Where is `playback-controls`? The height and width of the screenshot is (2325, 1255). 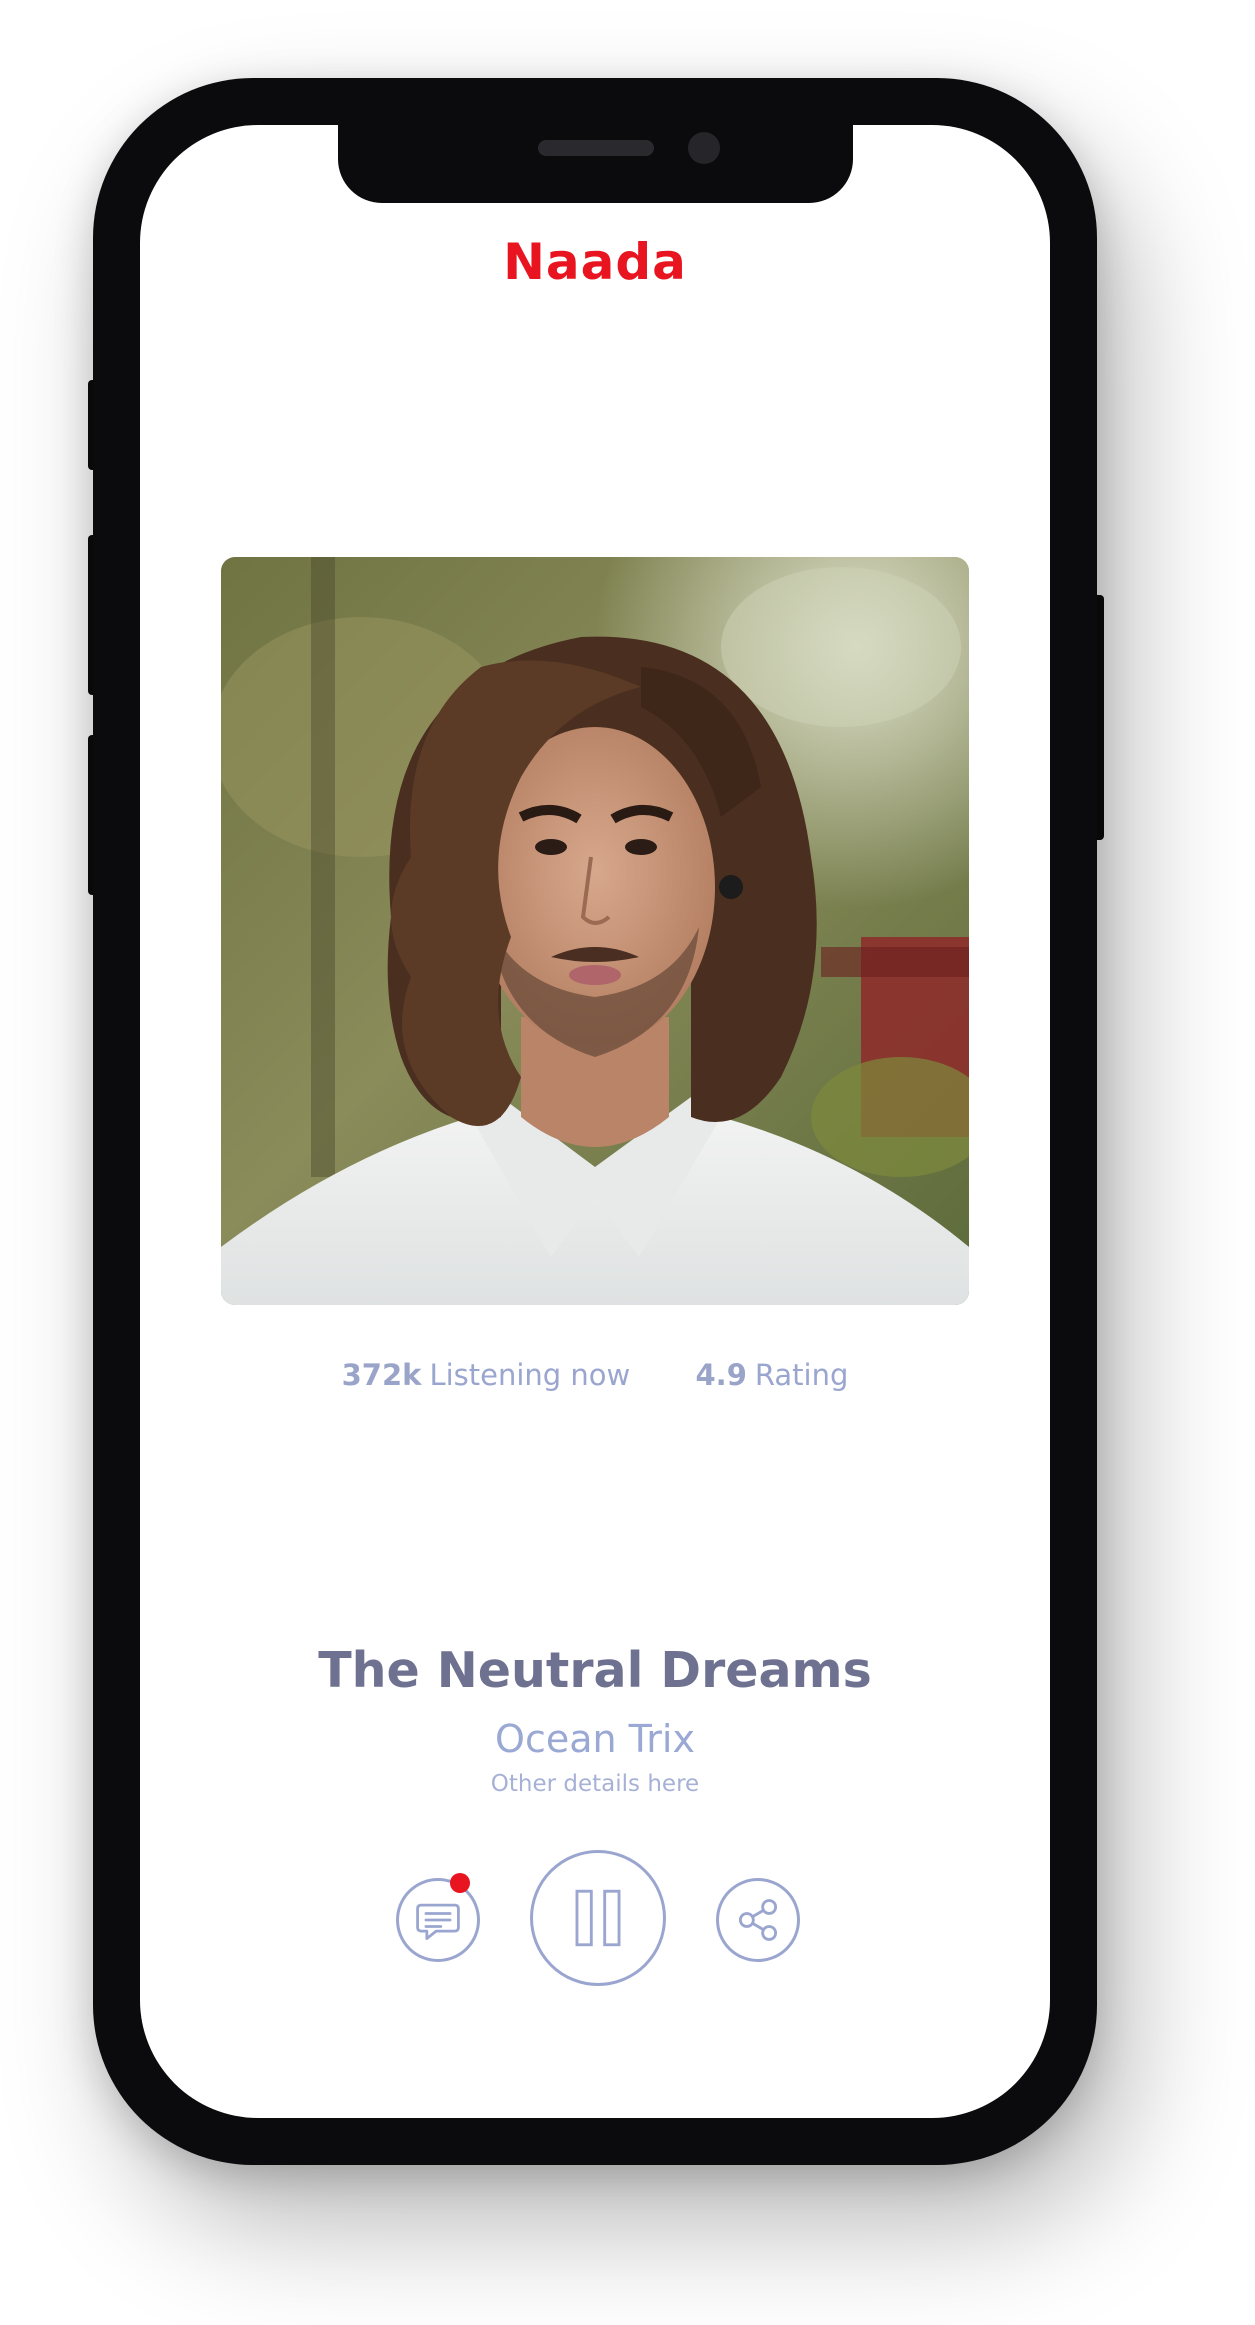 playback-controls is located at coordinates (595, 1920).